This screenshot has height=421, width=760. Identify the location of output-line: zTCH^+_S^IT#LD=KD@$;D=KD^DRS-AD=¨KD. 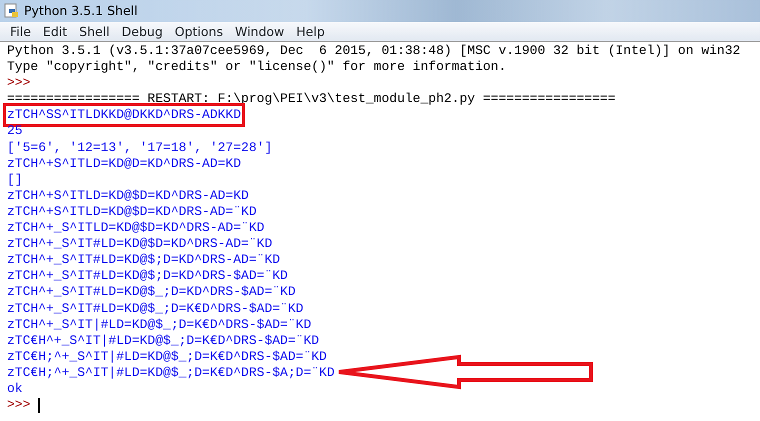
(143, 260).